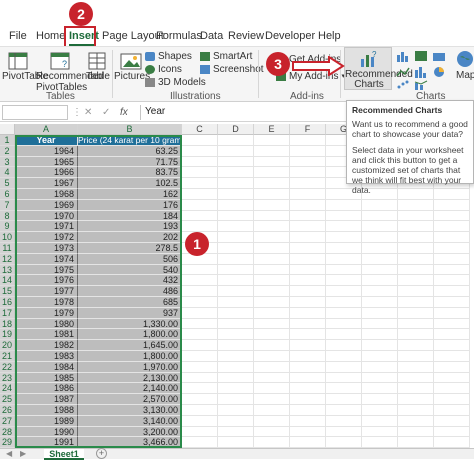 The image size is (474, 460). Describe the element at coordinates (272, 129) in the screenshot. I see `column-header-e: E` at that location.